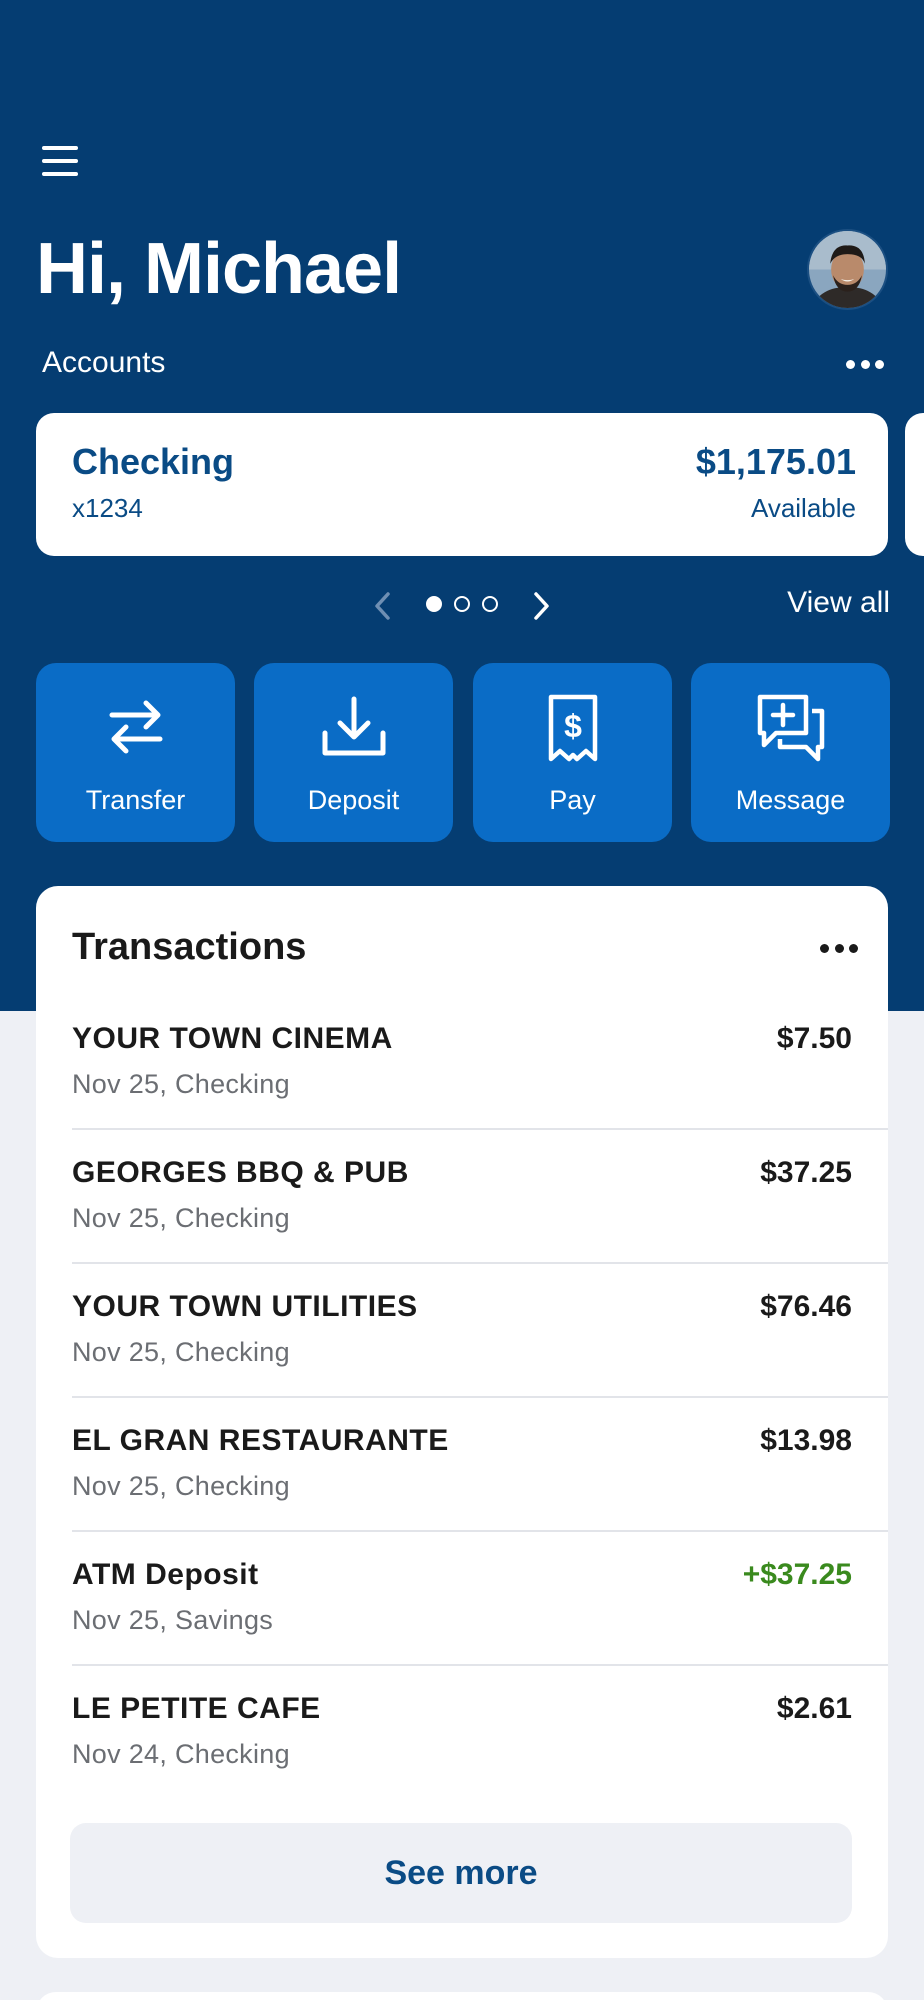  What do you see at coordinates (790, 800) in the screenshot?
I see `message-label: Message` at bounding box center [790, 800].